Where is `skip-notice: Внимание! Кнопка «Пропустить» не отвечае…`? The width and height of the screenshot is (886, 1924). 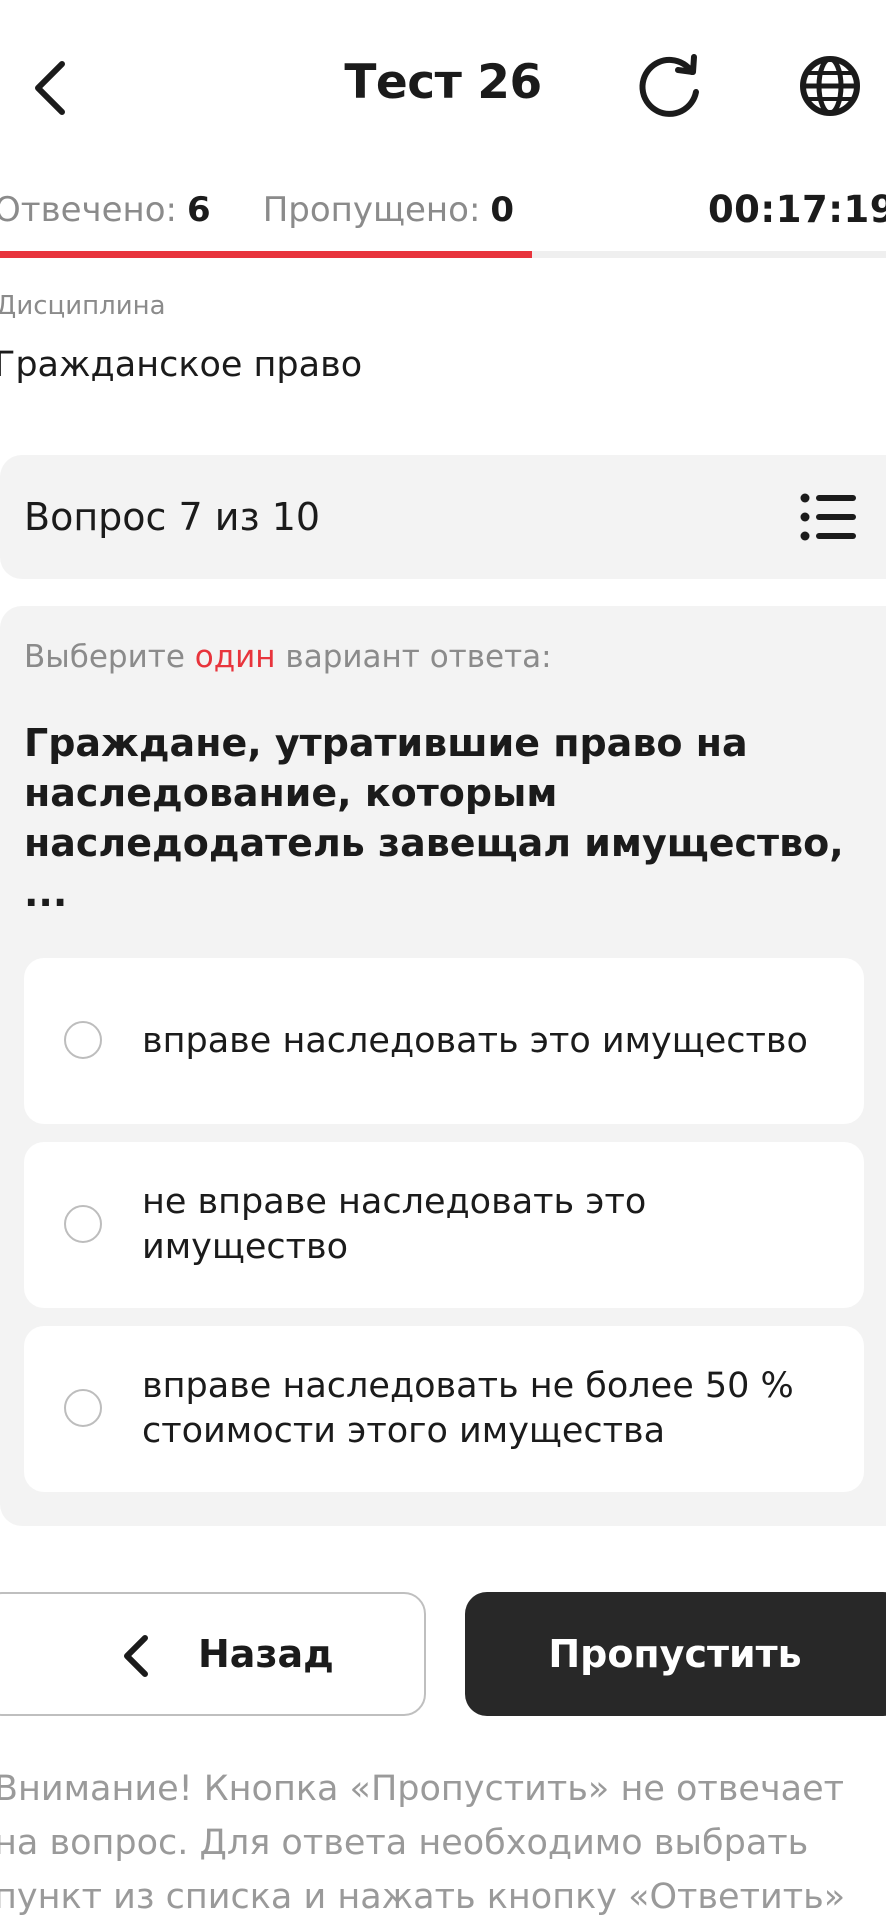
skip-notice: Внимание! Кнопка «Пропустить» не отвечае… is located at coordinates (423, 1843).